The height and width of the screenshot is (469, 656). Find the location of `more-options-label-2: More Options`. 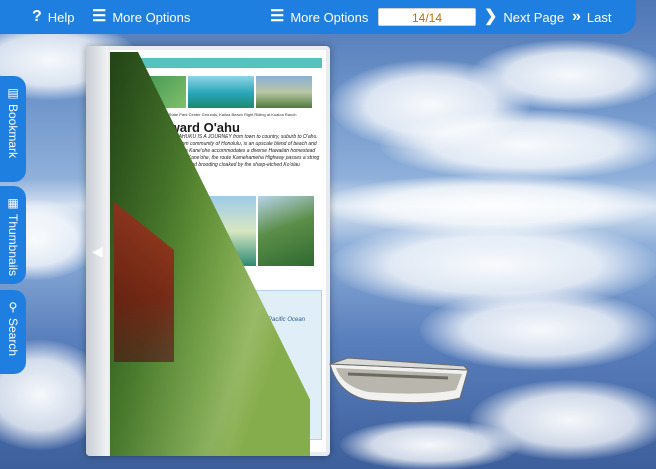

more-options-label-2: More Options is located at coordinates (329, 17).